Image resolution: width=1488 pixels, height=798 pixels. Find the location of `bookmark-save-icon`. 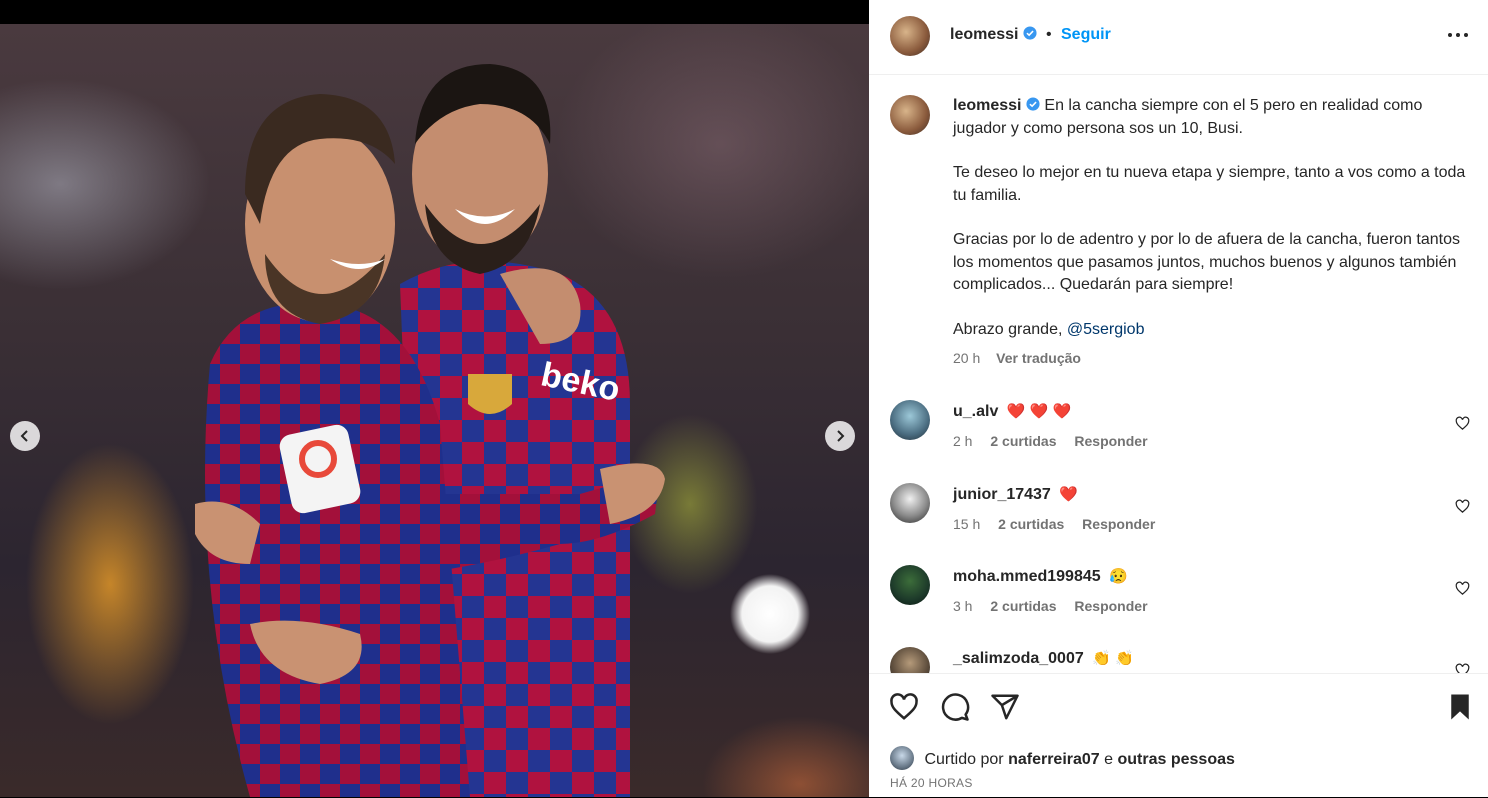

bookmark-save-icon is located at coordinates (1460, 707).